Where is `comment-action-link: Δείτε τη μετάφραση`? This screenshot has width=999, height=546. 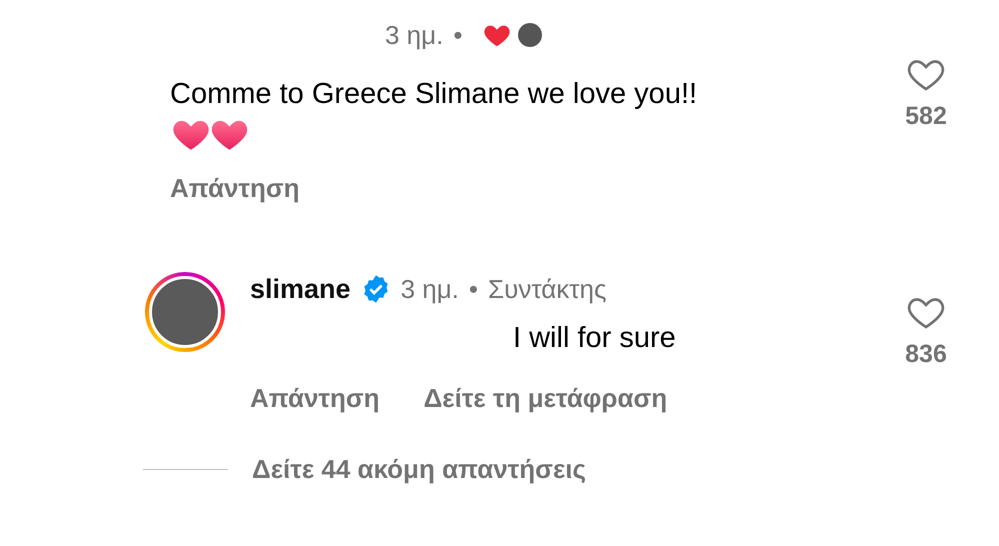
comment-action-link: Δείτε τη μετάφραση is located at coordinates (546, 398).